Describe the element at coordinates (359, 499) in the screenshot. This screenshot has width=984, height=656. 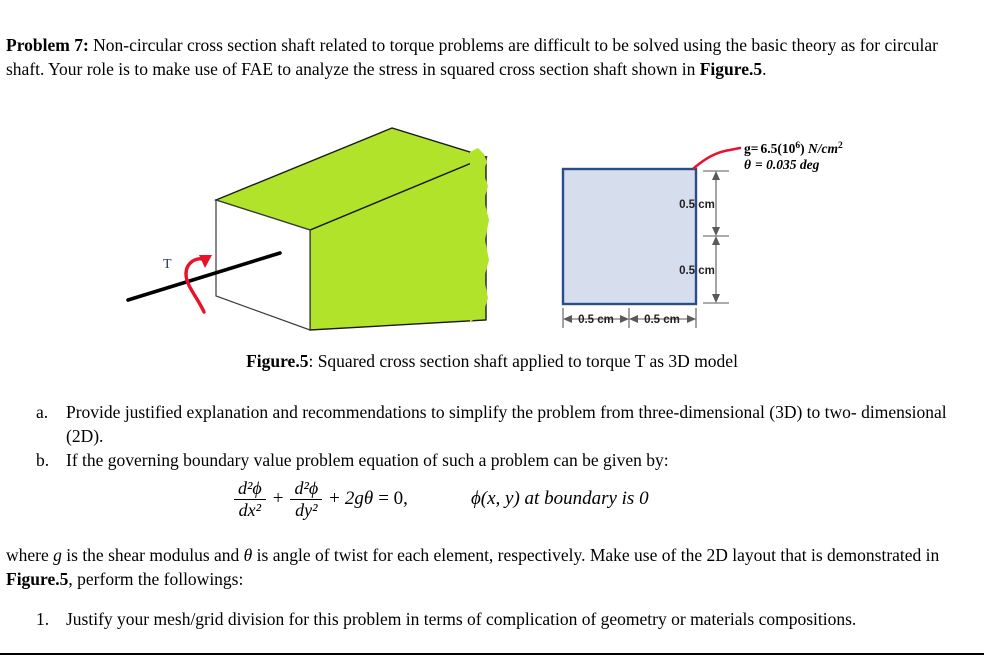
I see `equation-term-2gtheta: 2gθ` at that location.